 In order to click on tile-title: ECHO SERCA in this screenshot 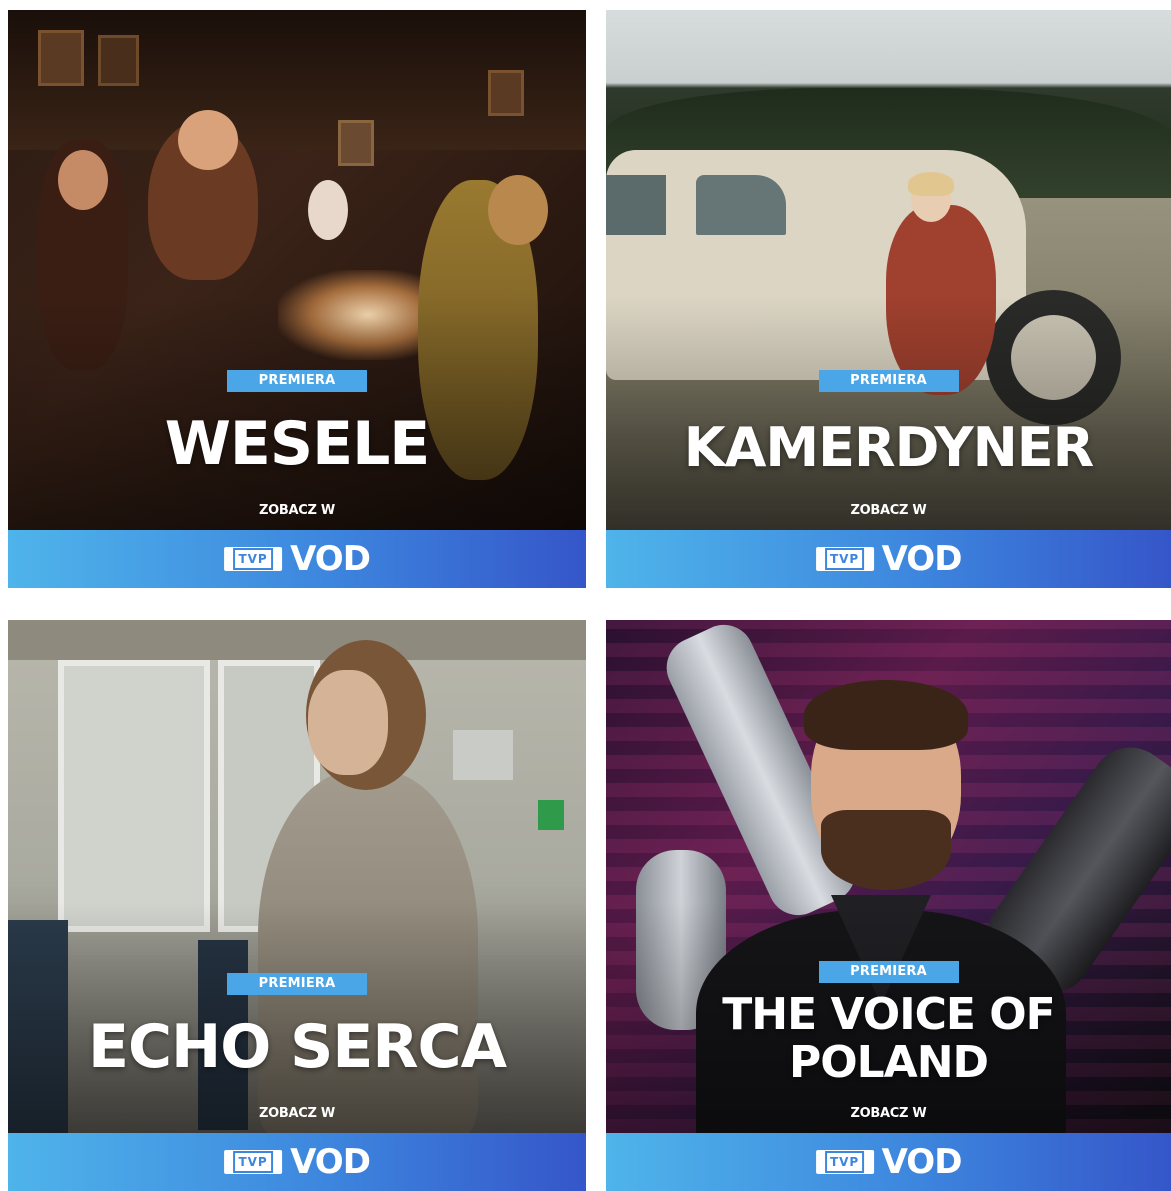, I will do `click(297, 1047)`.